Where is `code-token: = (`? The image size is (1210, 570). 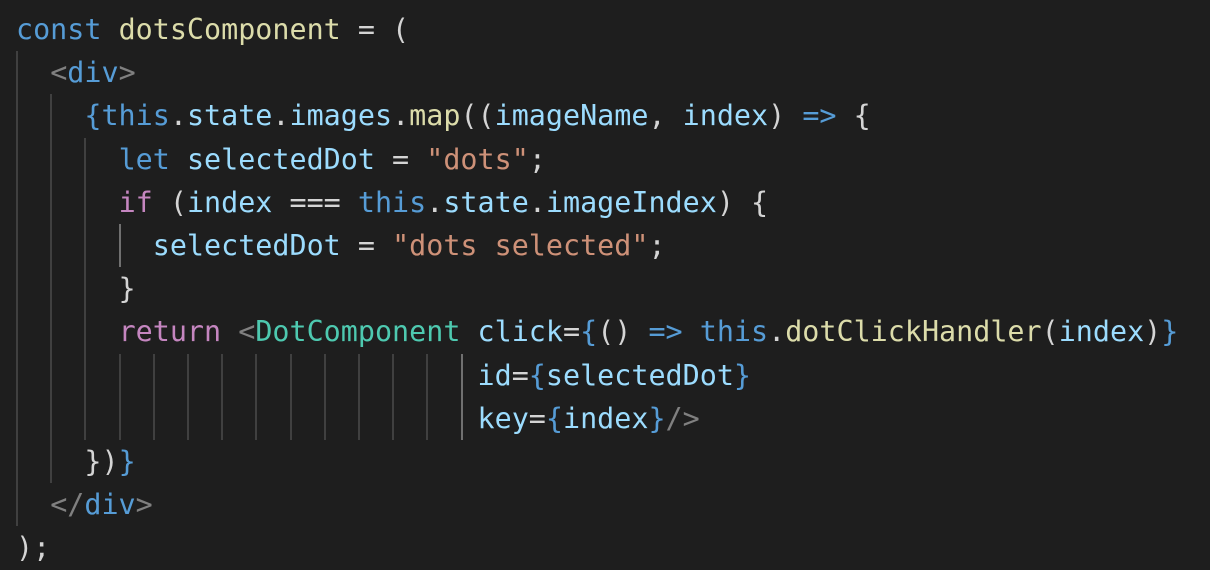
code-token: = ( is located at coordinates (375, 29).